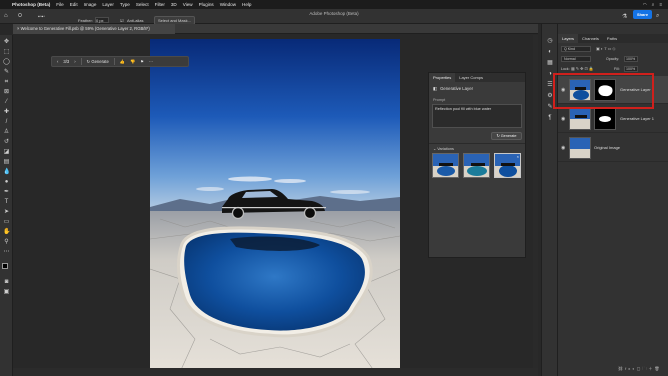 The image size is (668, 376). What do you see at coordinates (108, 4) in the screenshot?
I see `menu-layer: Layer` at bounding box center [108, 4].